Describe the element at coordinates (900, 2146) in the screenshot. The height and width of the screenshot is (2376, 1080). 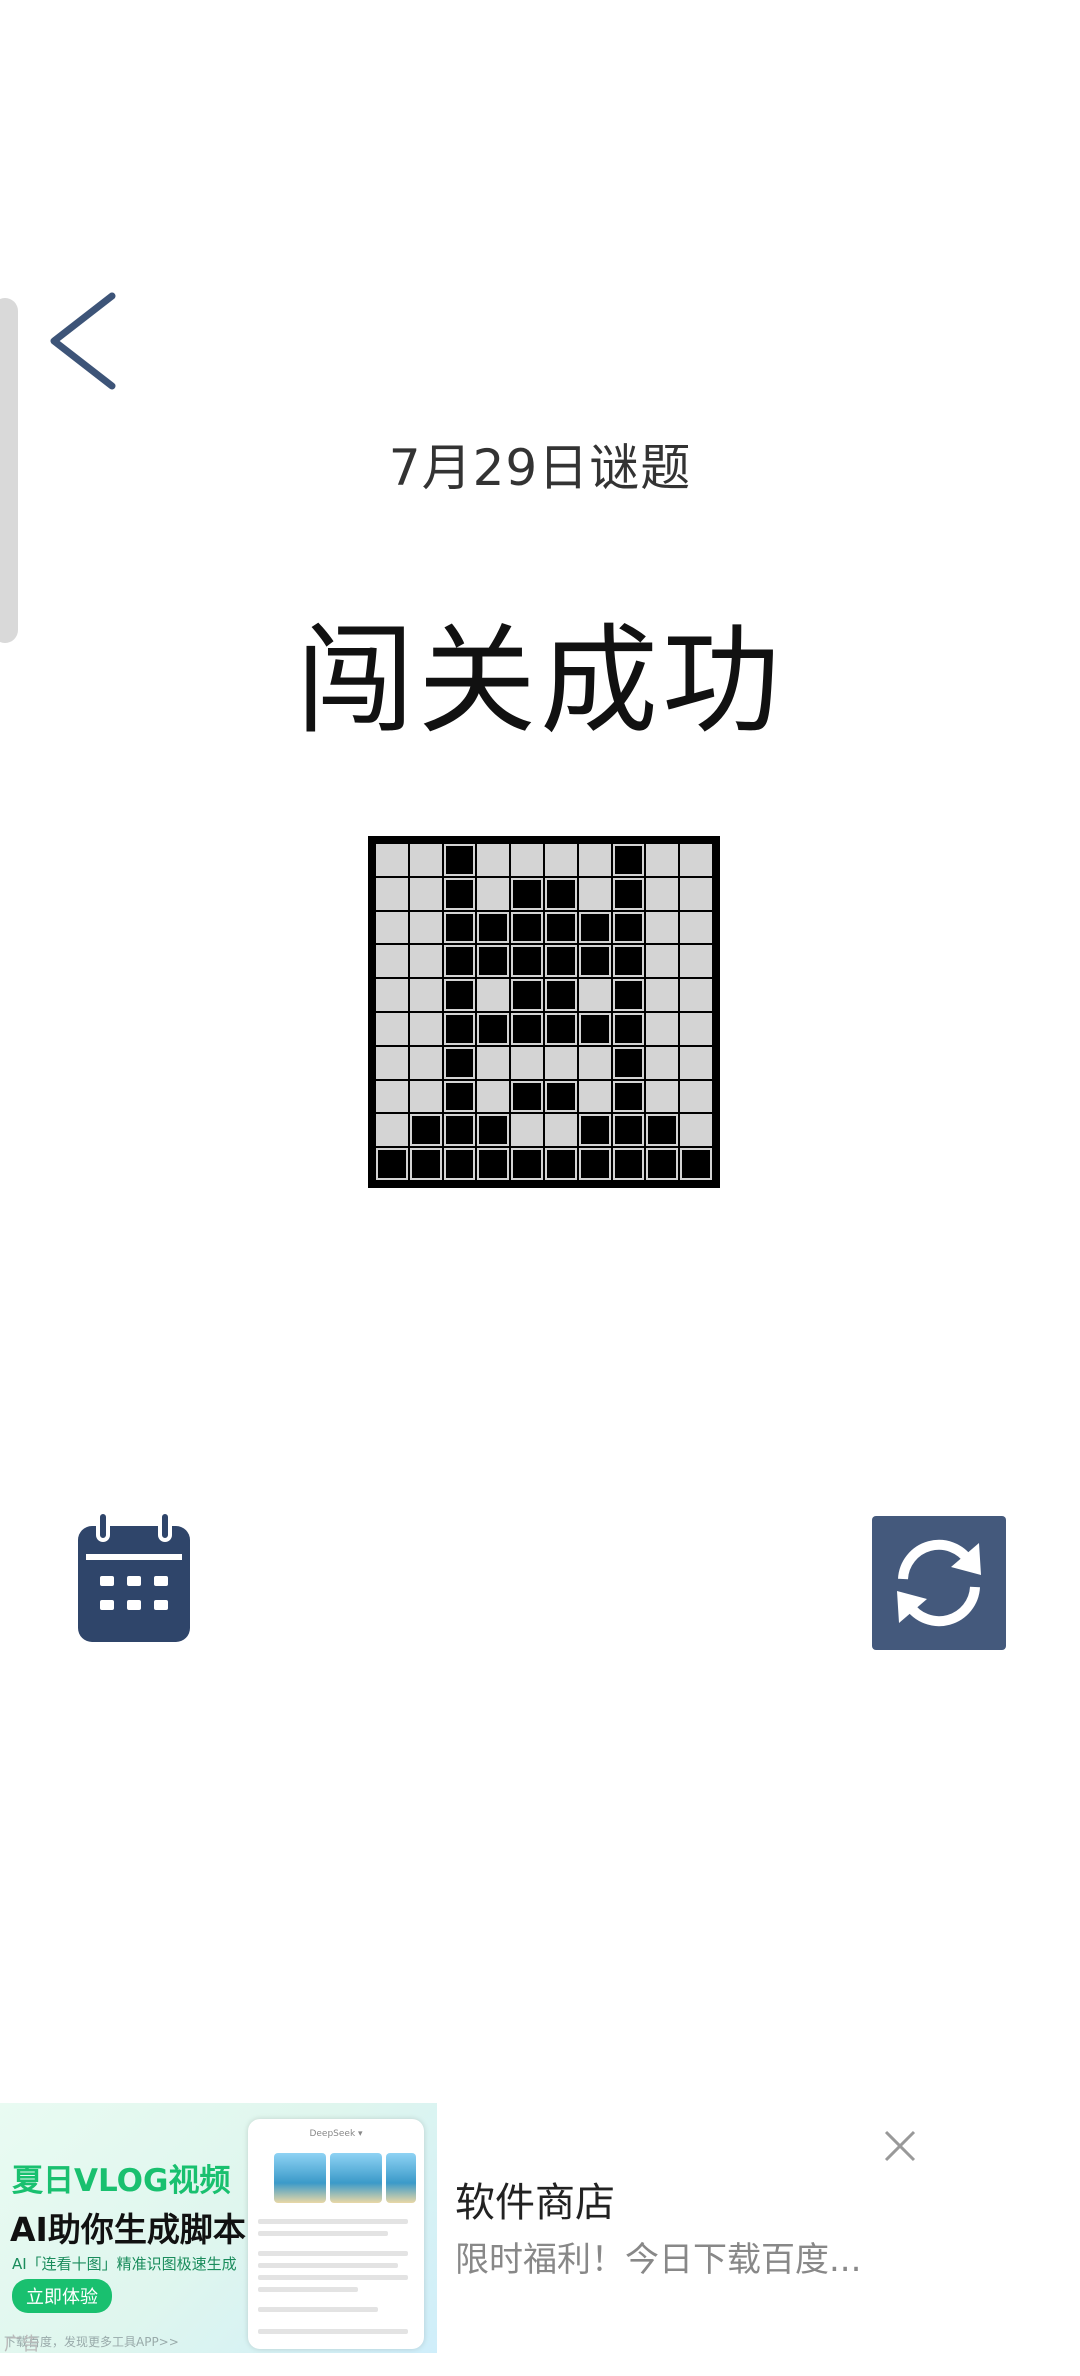
I see `close-icon` at that location.